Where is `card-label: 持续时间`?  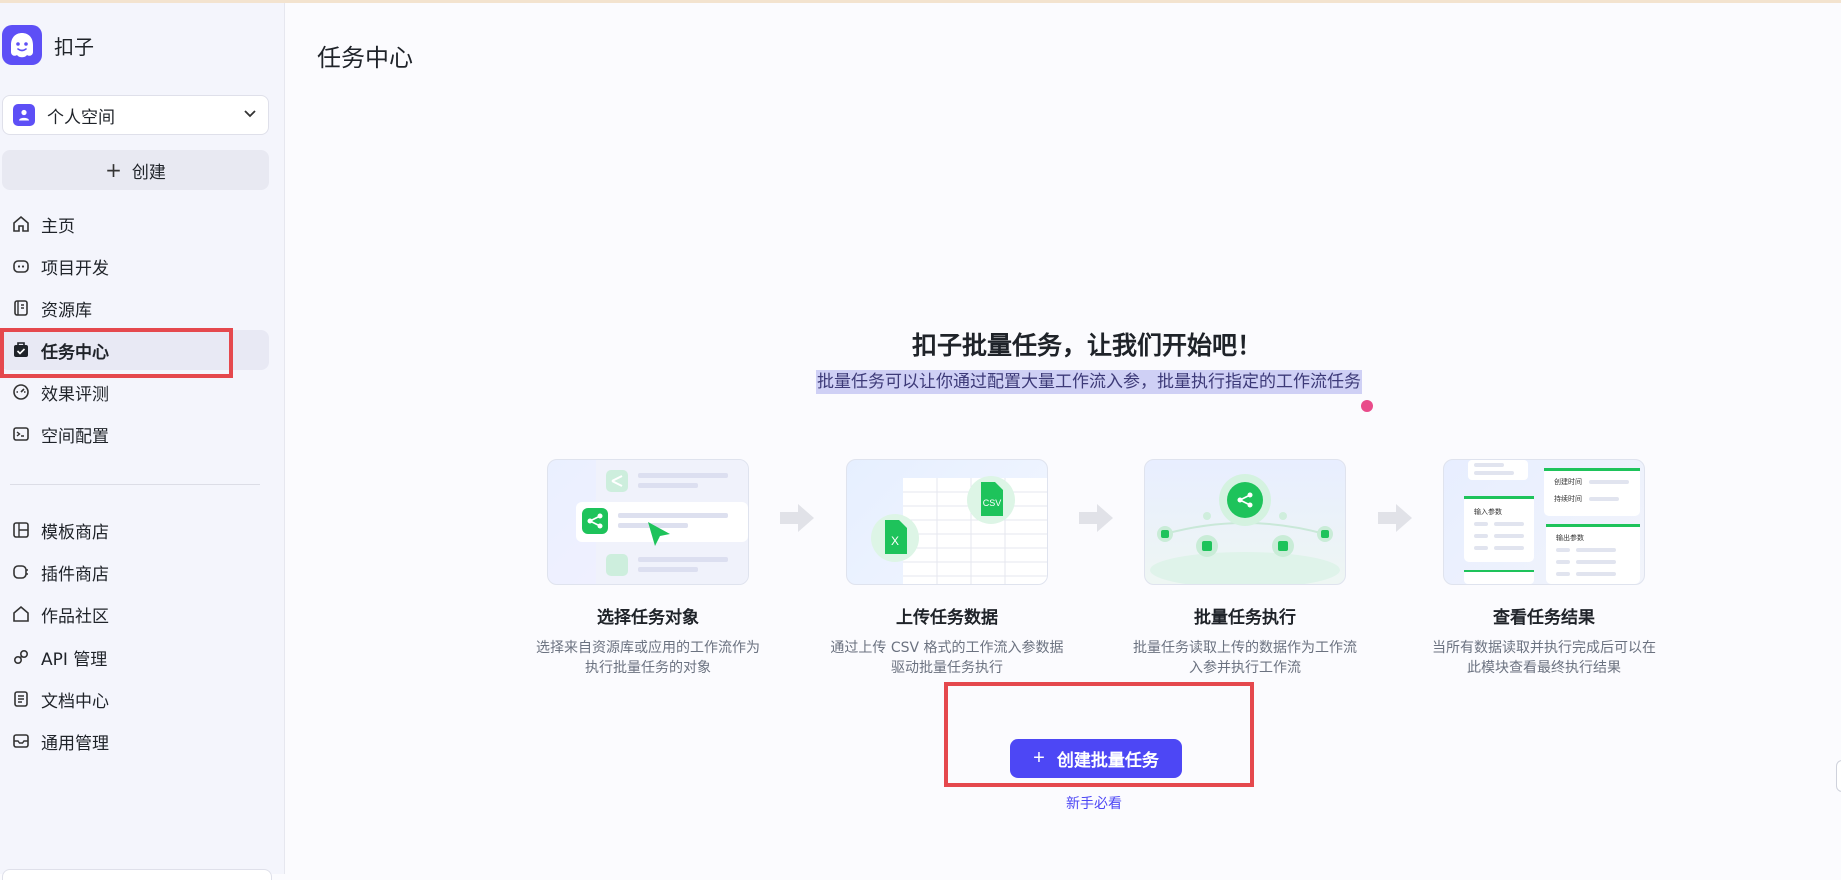 card-label: 持续时间 is located at coordinates (1568, 498).